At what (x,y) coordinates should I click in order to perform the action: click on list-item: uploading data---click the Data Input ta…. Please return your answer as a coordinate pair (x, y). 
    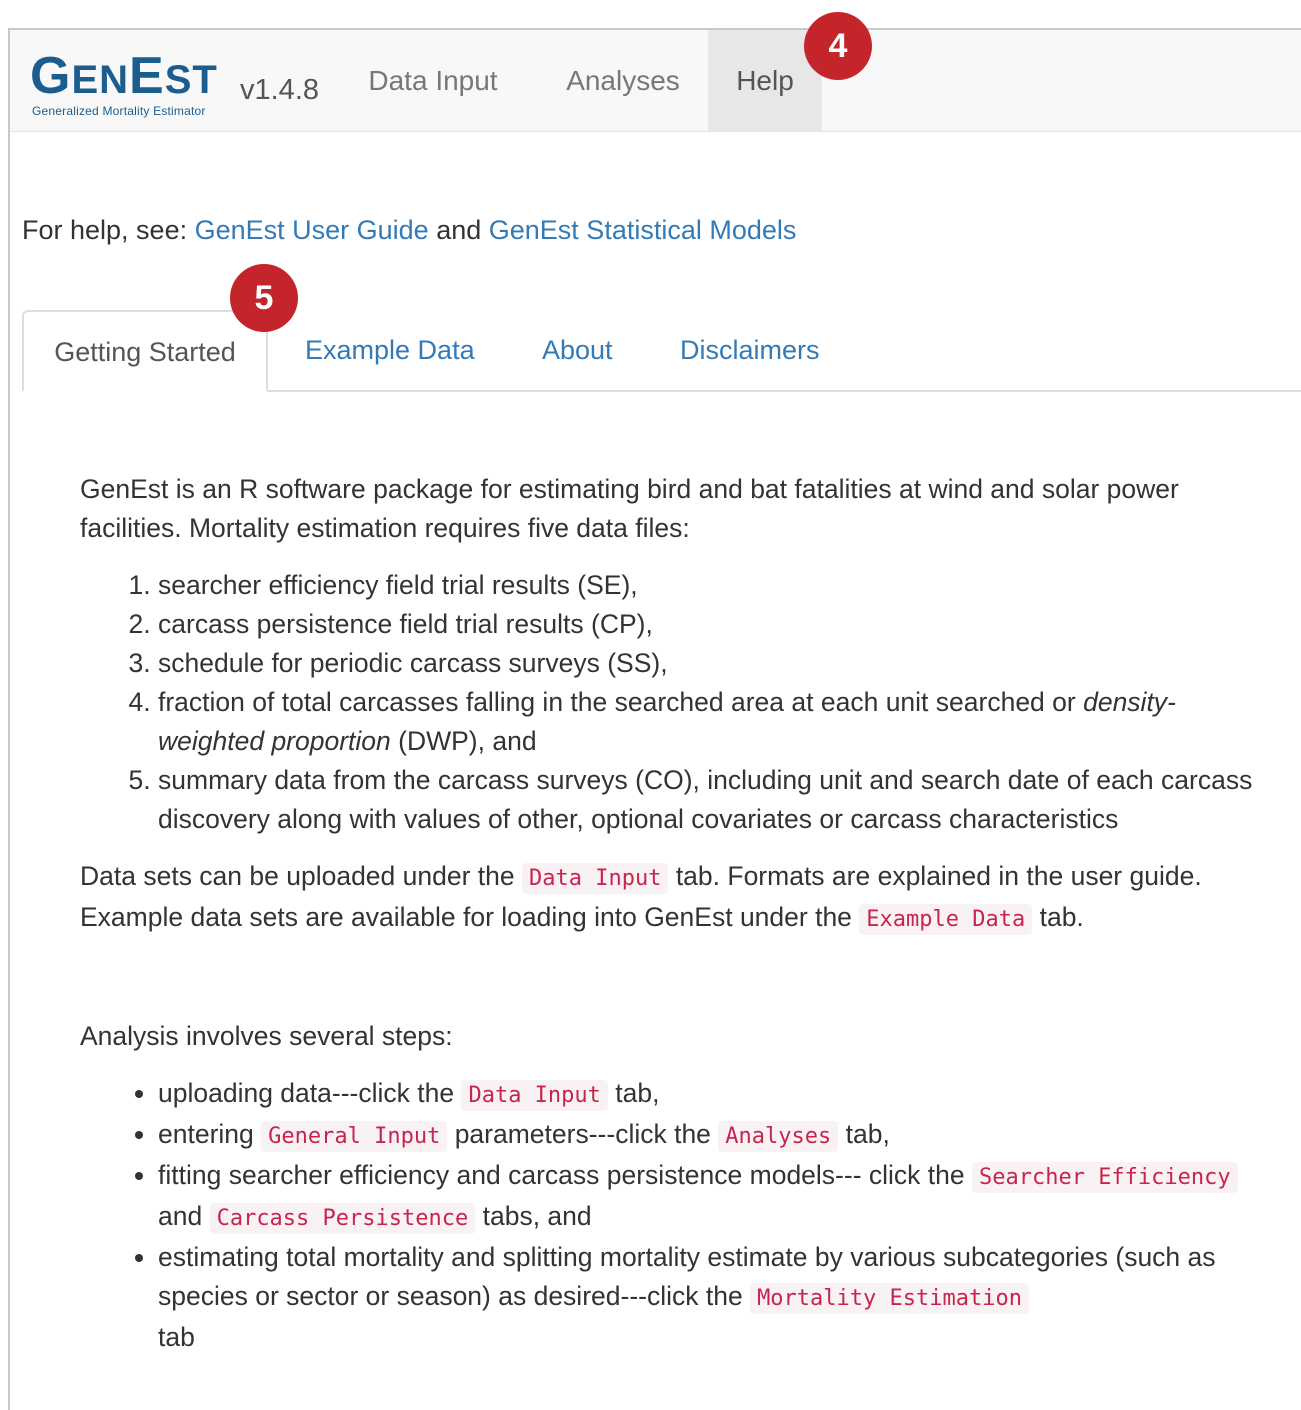
    Looking at the image, I should click on (709, 1094).